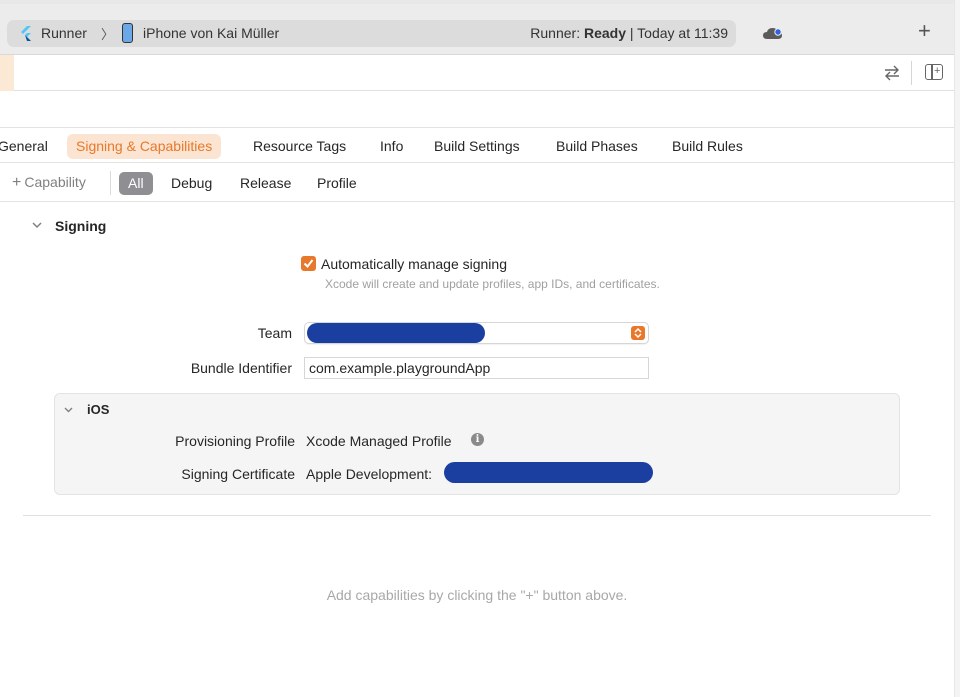 Image resolution: width=960 pixels, height=697 pixels. I want to click on section-divider, so click(477, 515).